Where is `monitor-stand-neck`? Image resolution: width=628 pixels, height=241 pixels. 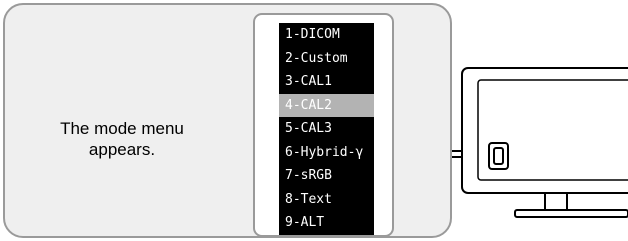
monitor-stand-neck is located at coordinates (556, 202).